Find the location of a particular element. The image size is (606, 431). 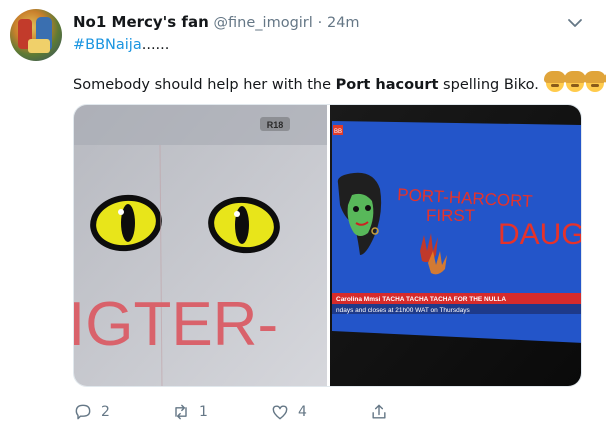

tweet-text-before: Somebody should help her with the is located at coordinates (204, 85).